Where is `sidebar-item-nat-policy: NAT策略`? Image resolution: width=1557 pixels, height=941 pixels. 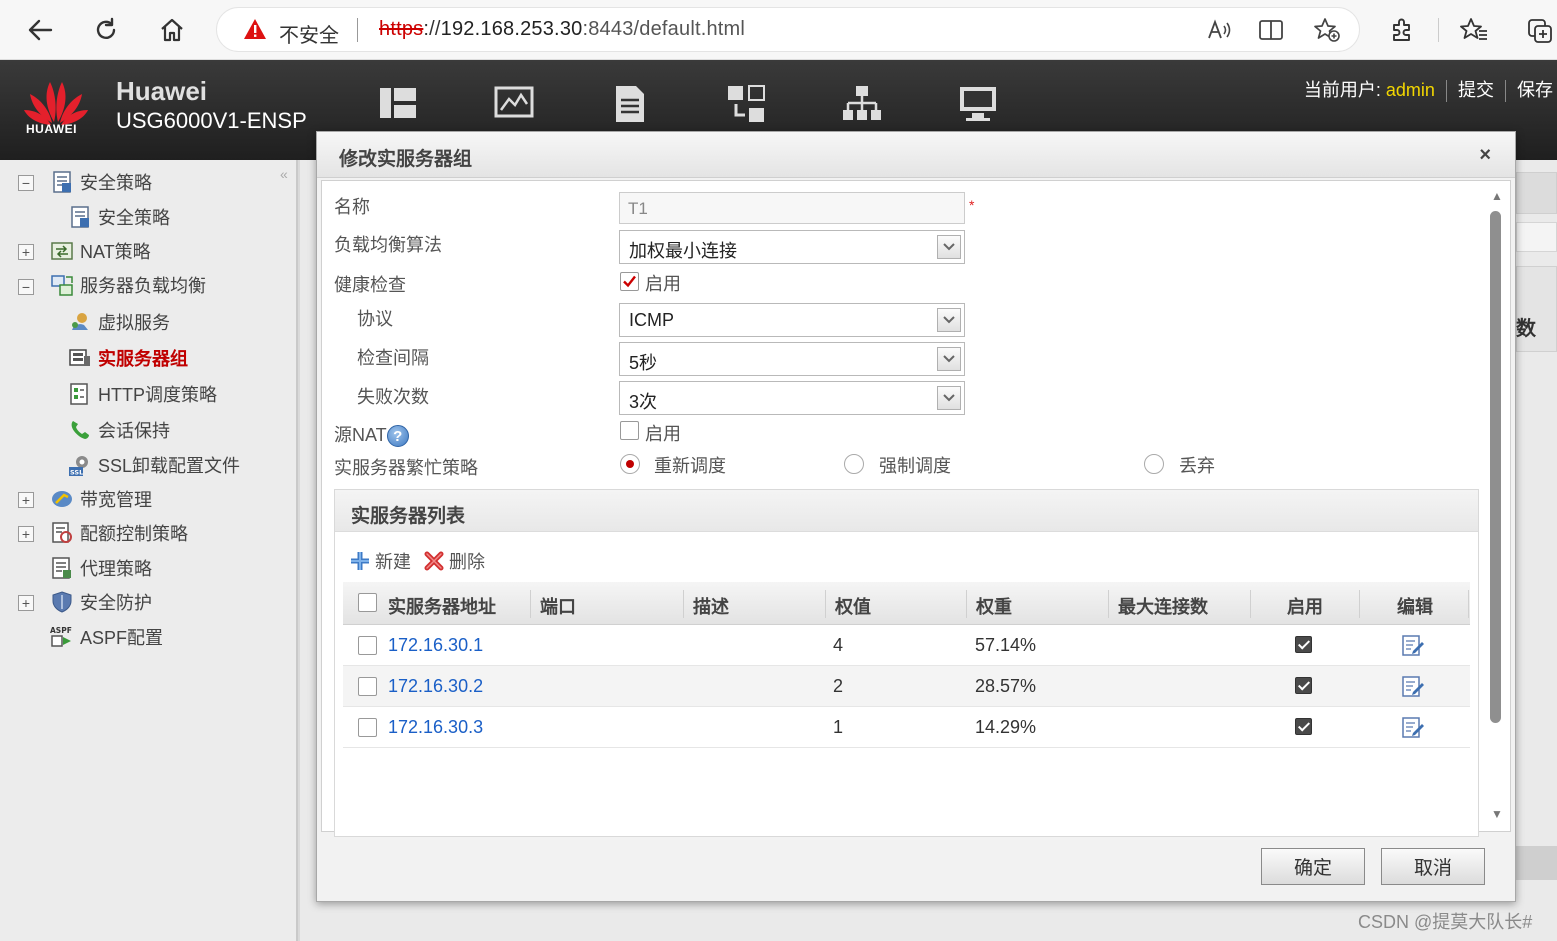
sidebar-item-nat-policy: NAT策略 is located at coordinates (100, 251).